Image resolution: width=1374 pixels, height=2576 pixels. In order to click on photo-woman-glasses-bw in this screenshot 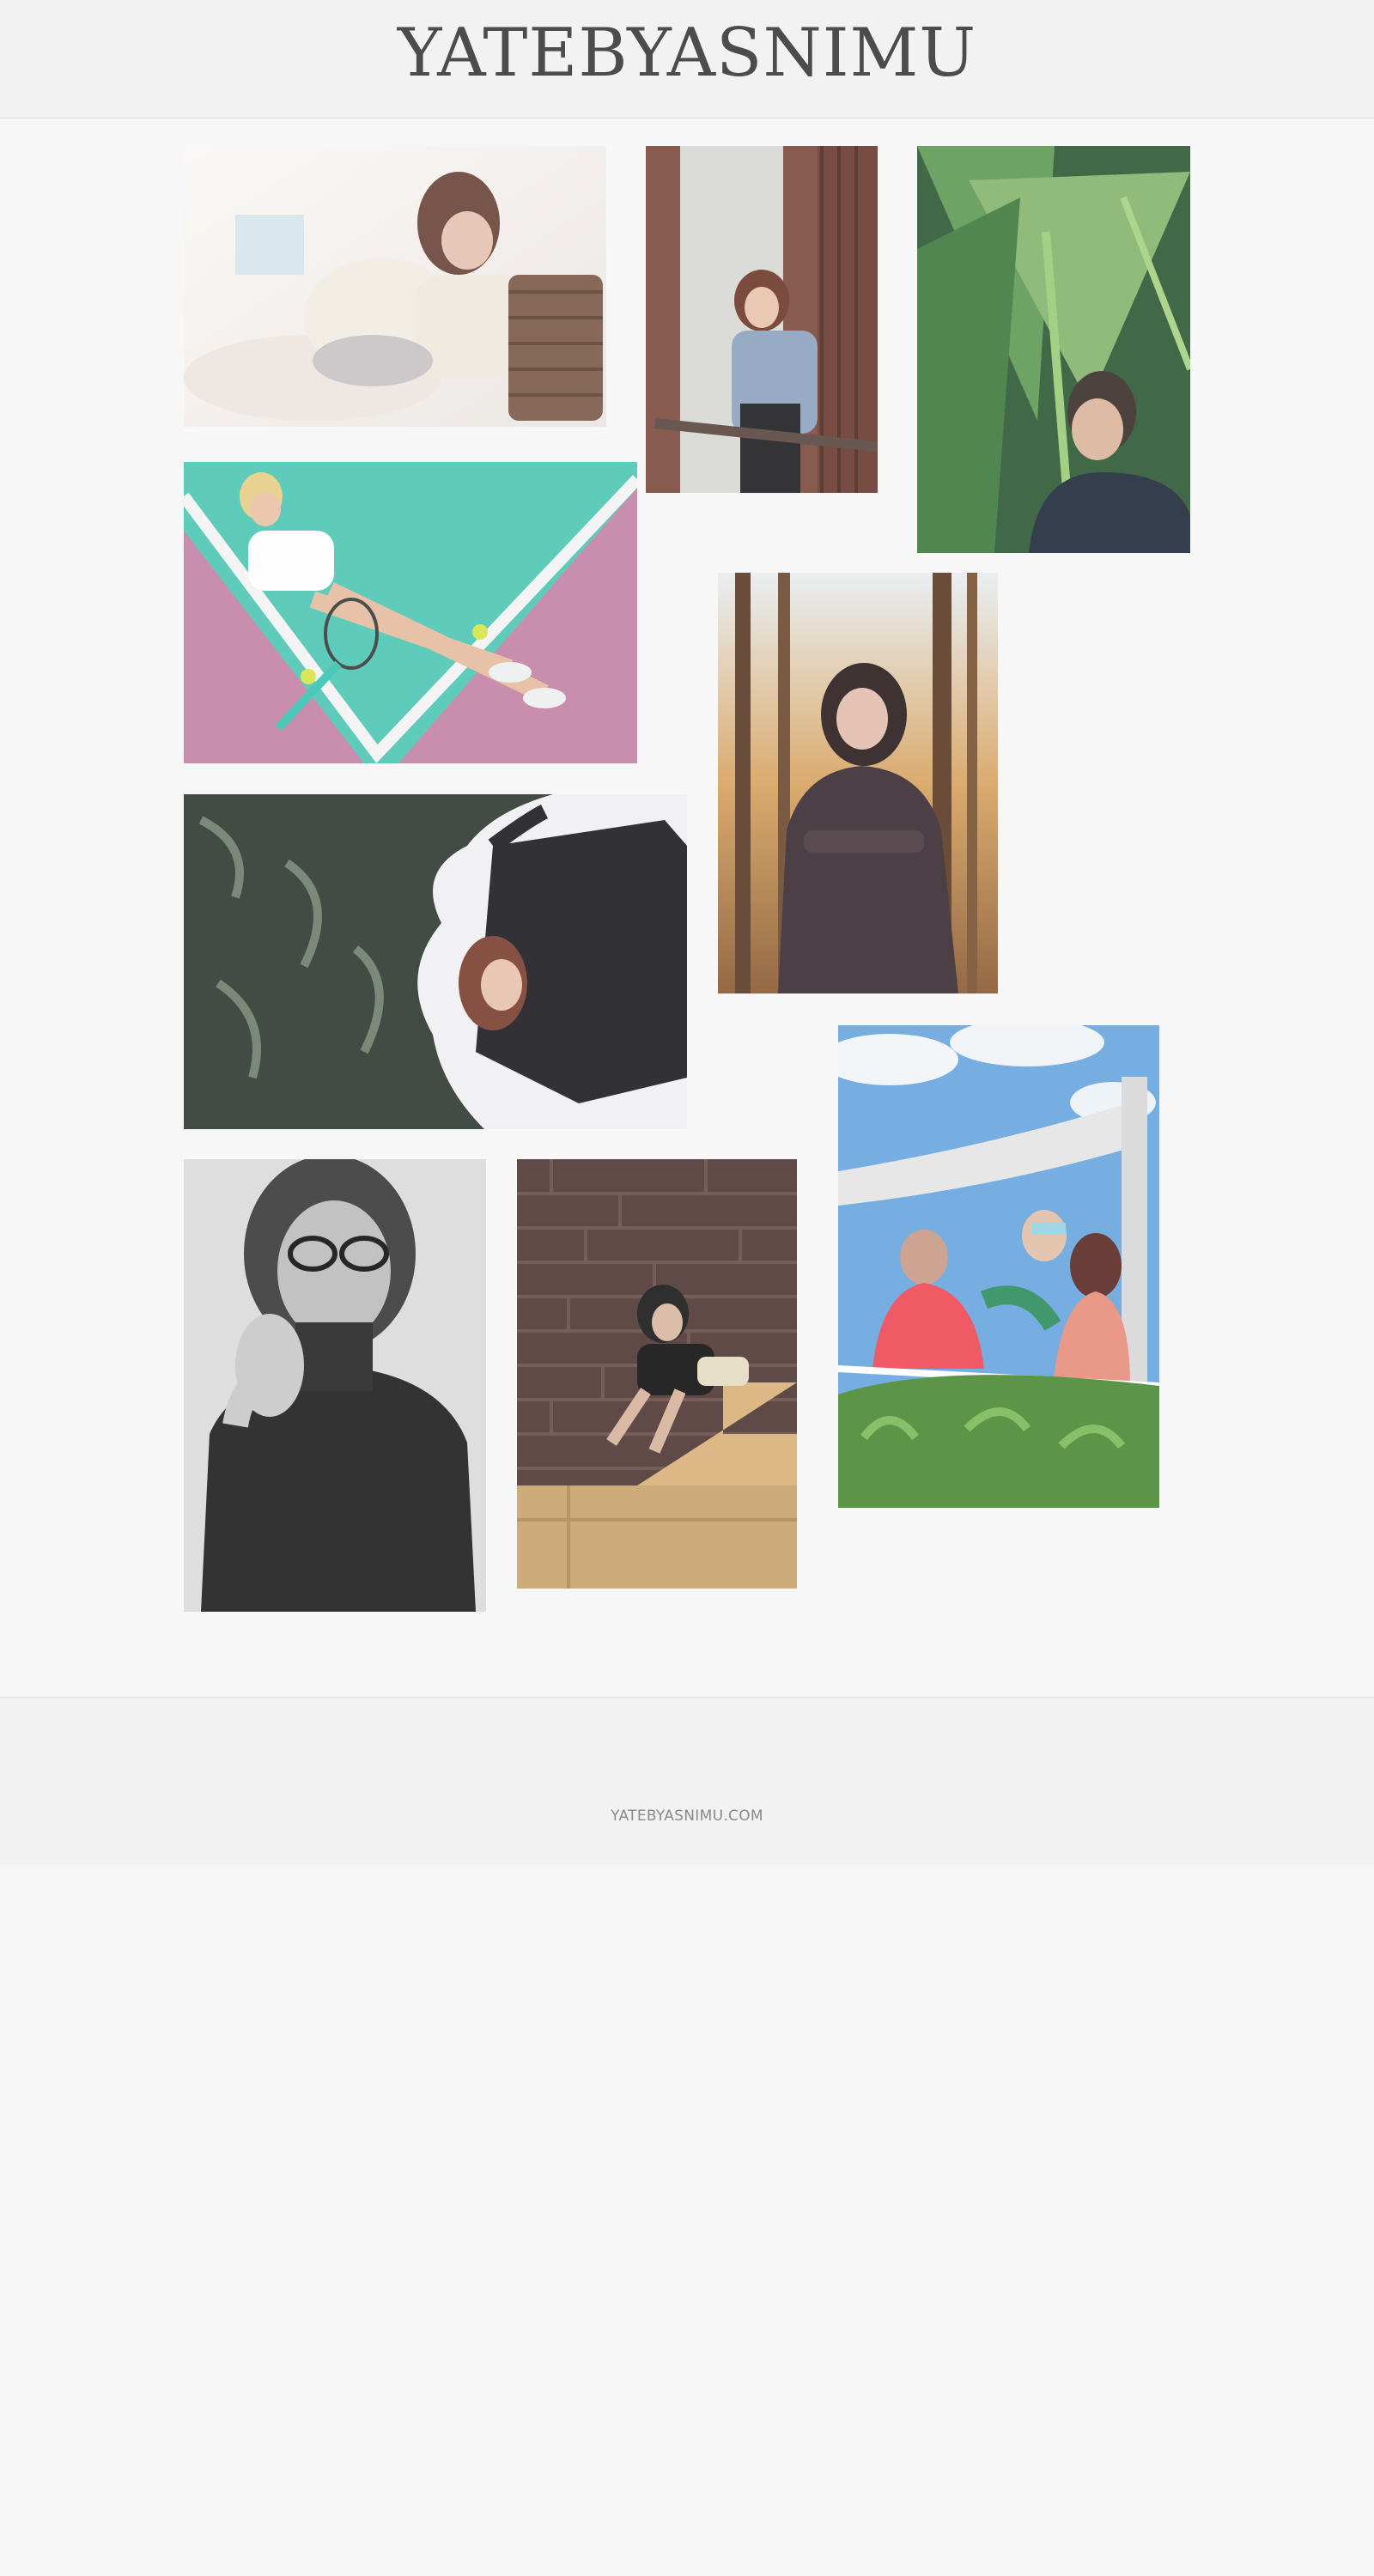, I will do `click(335, 1385)`.